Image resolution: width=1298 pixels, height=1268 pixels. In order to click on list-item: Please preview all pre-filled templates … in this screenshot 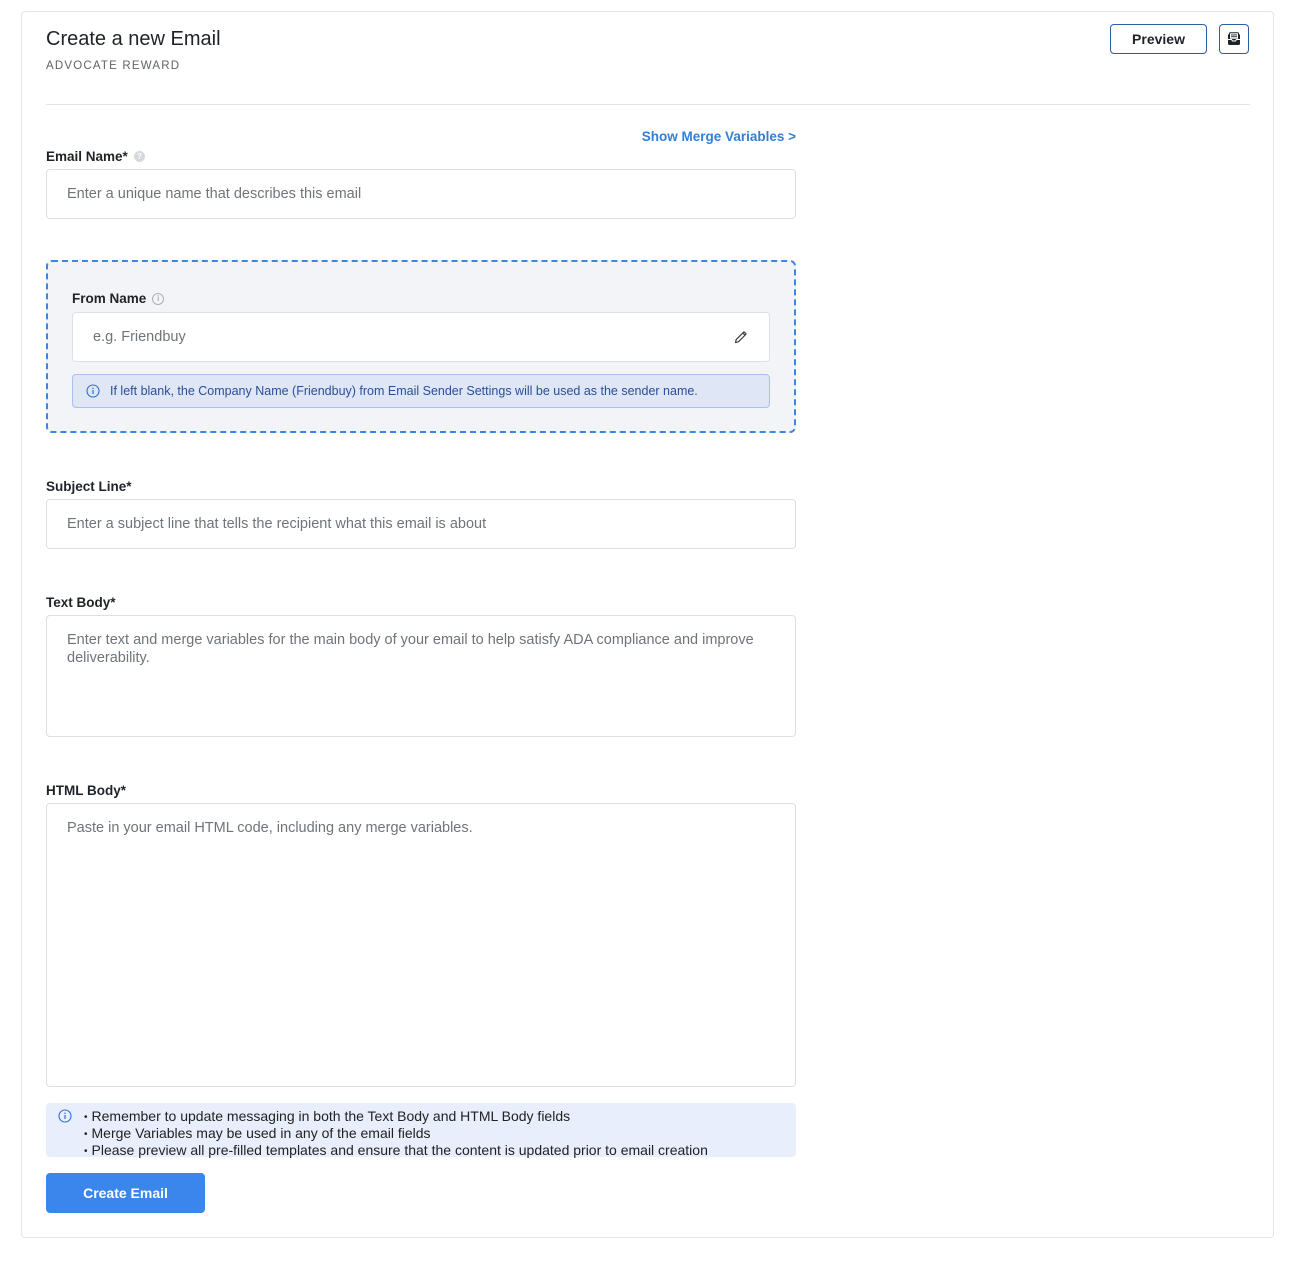, I will do `click(396, 1151)`.